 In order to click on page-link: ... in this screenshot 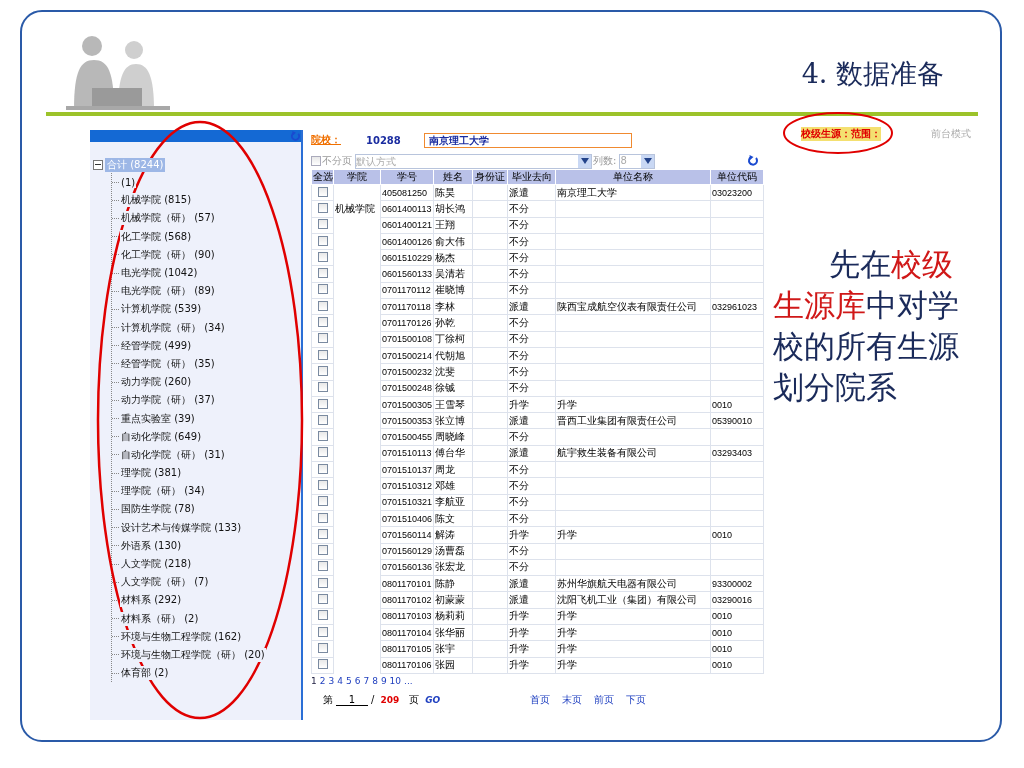, I will do `click(408, 680)`.